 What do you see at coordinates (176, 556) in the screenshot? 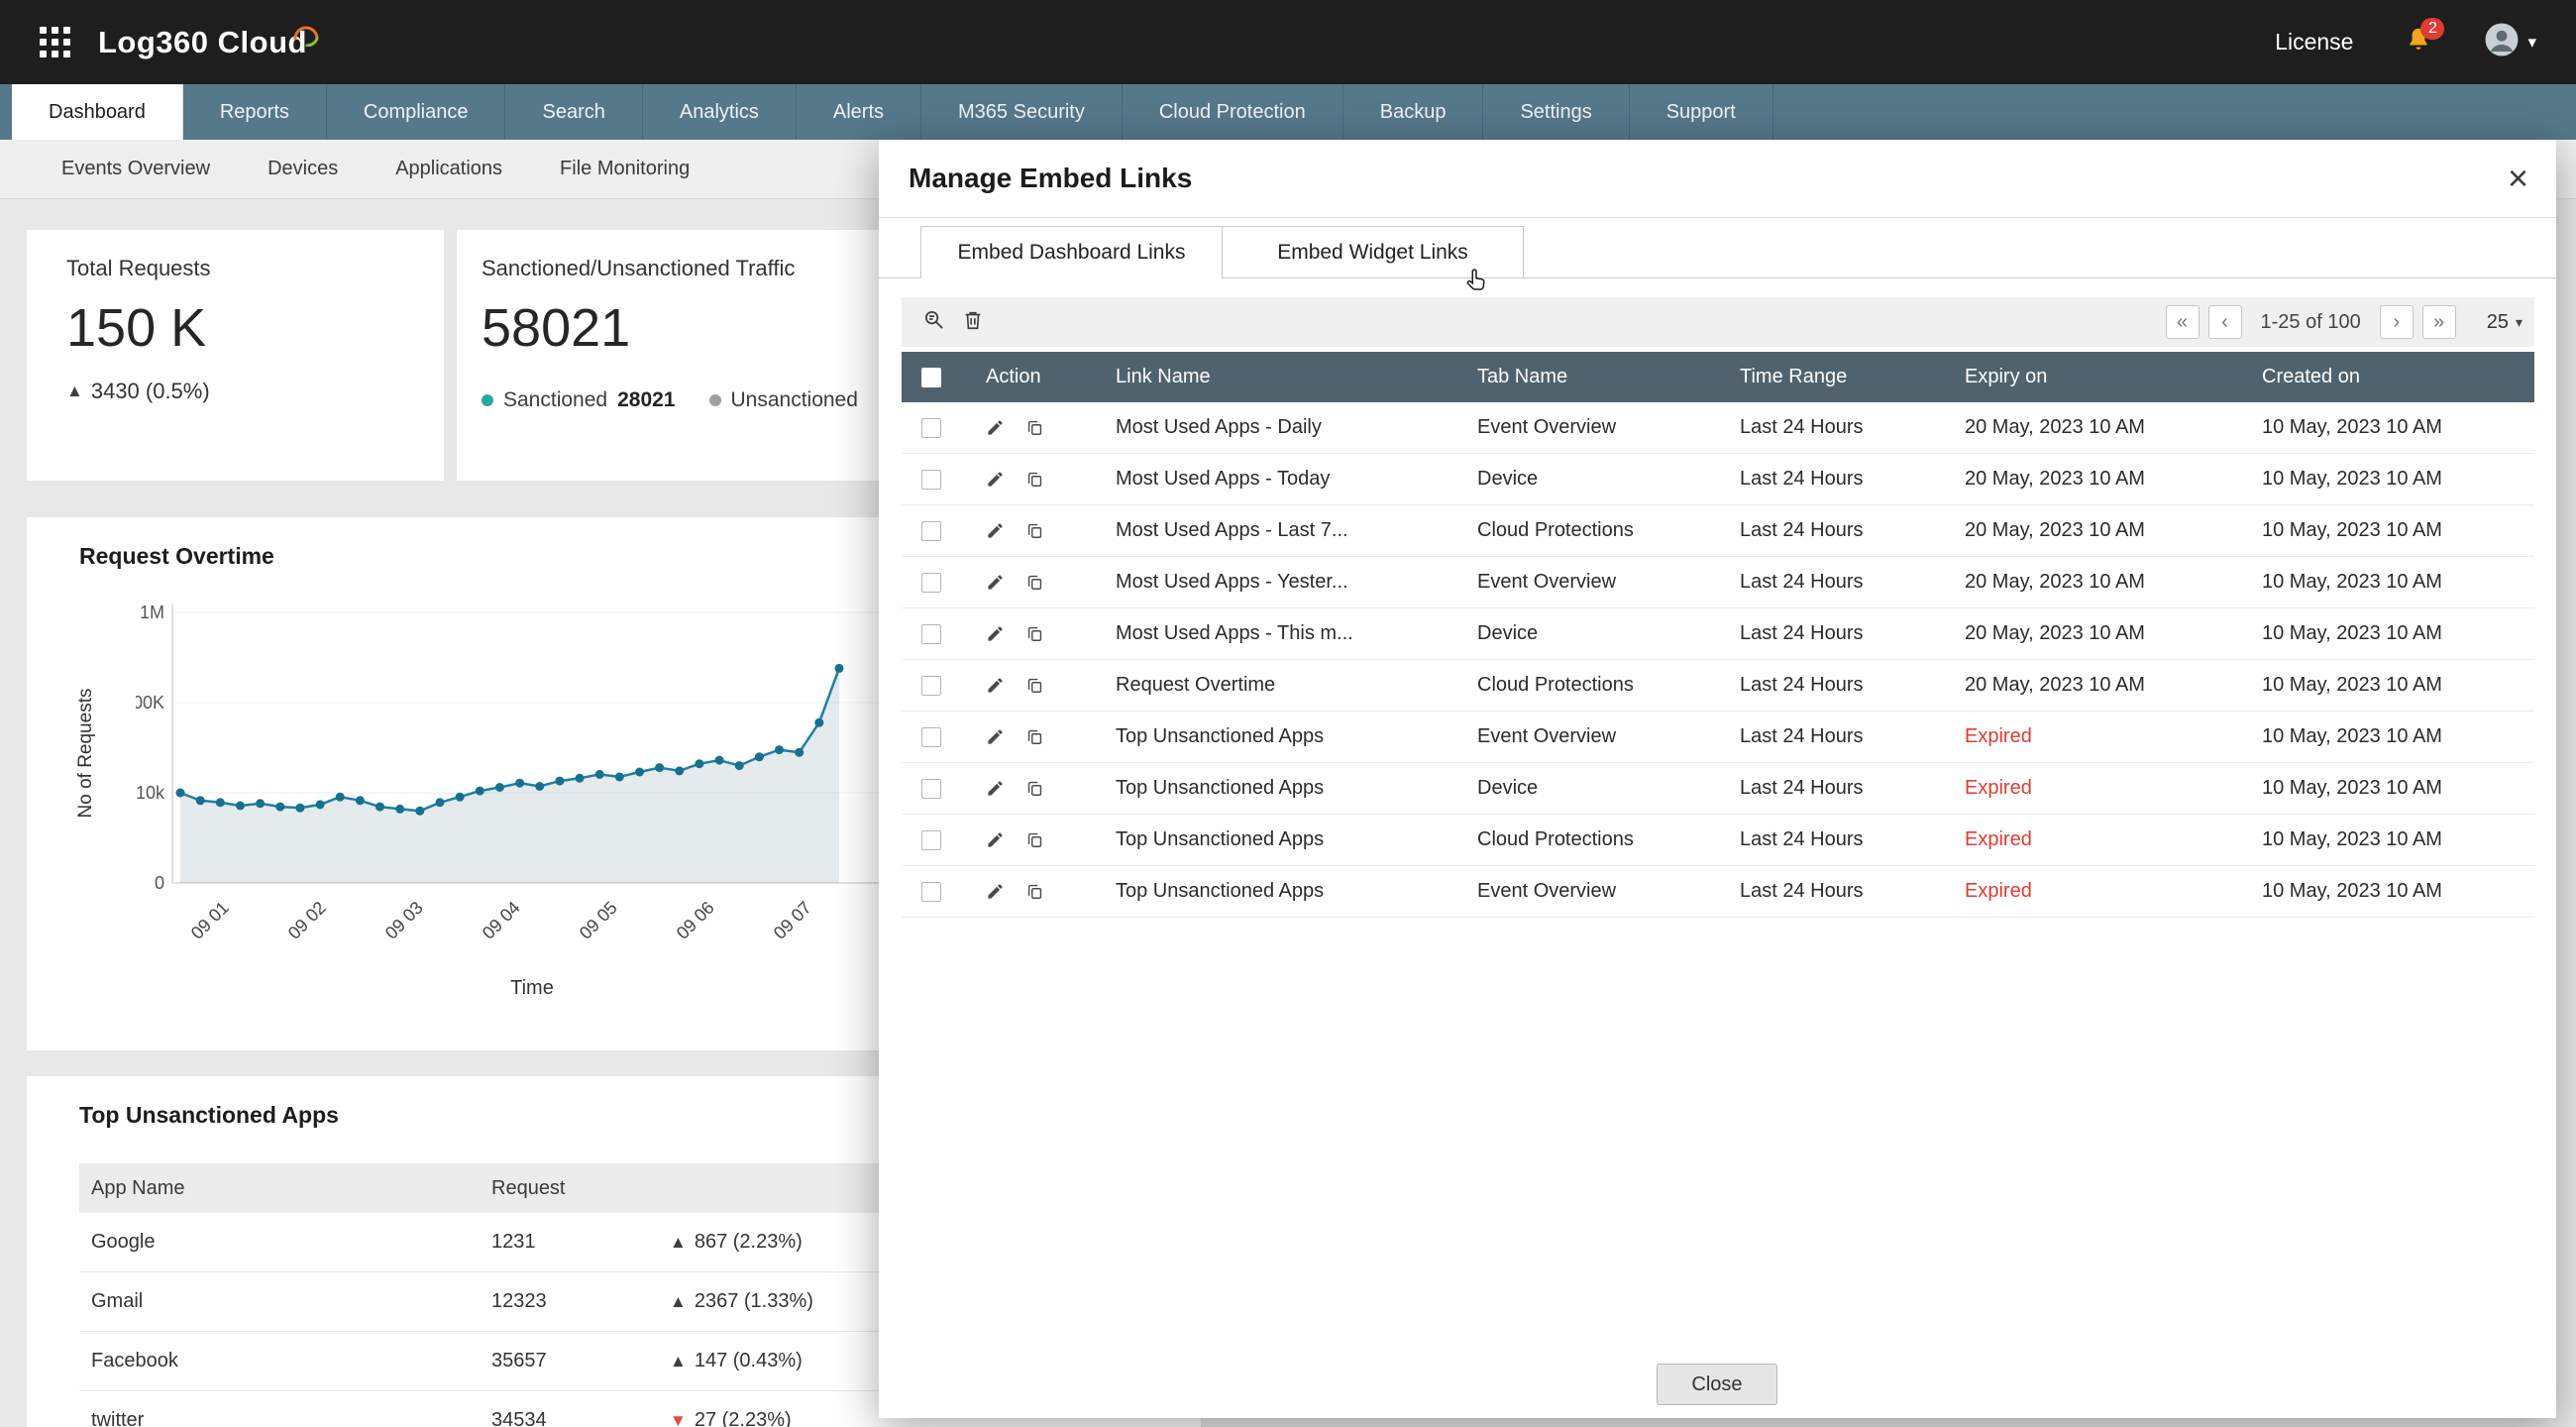
I see `chart-title: Request Overtime` at bounding box center [176, 556].